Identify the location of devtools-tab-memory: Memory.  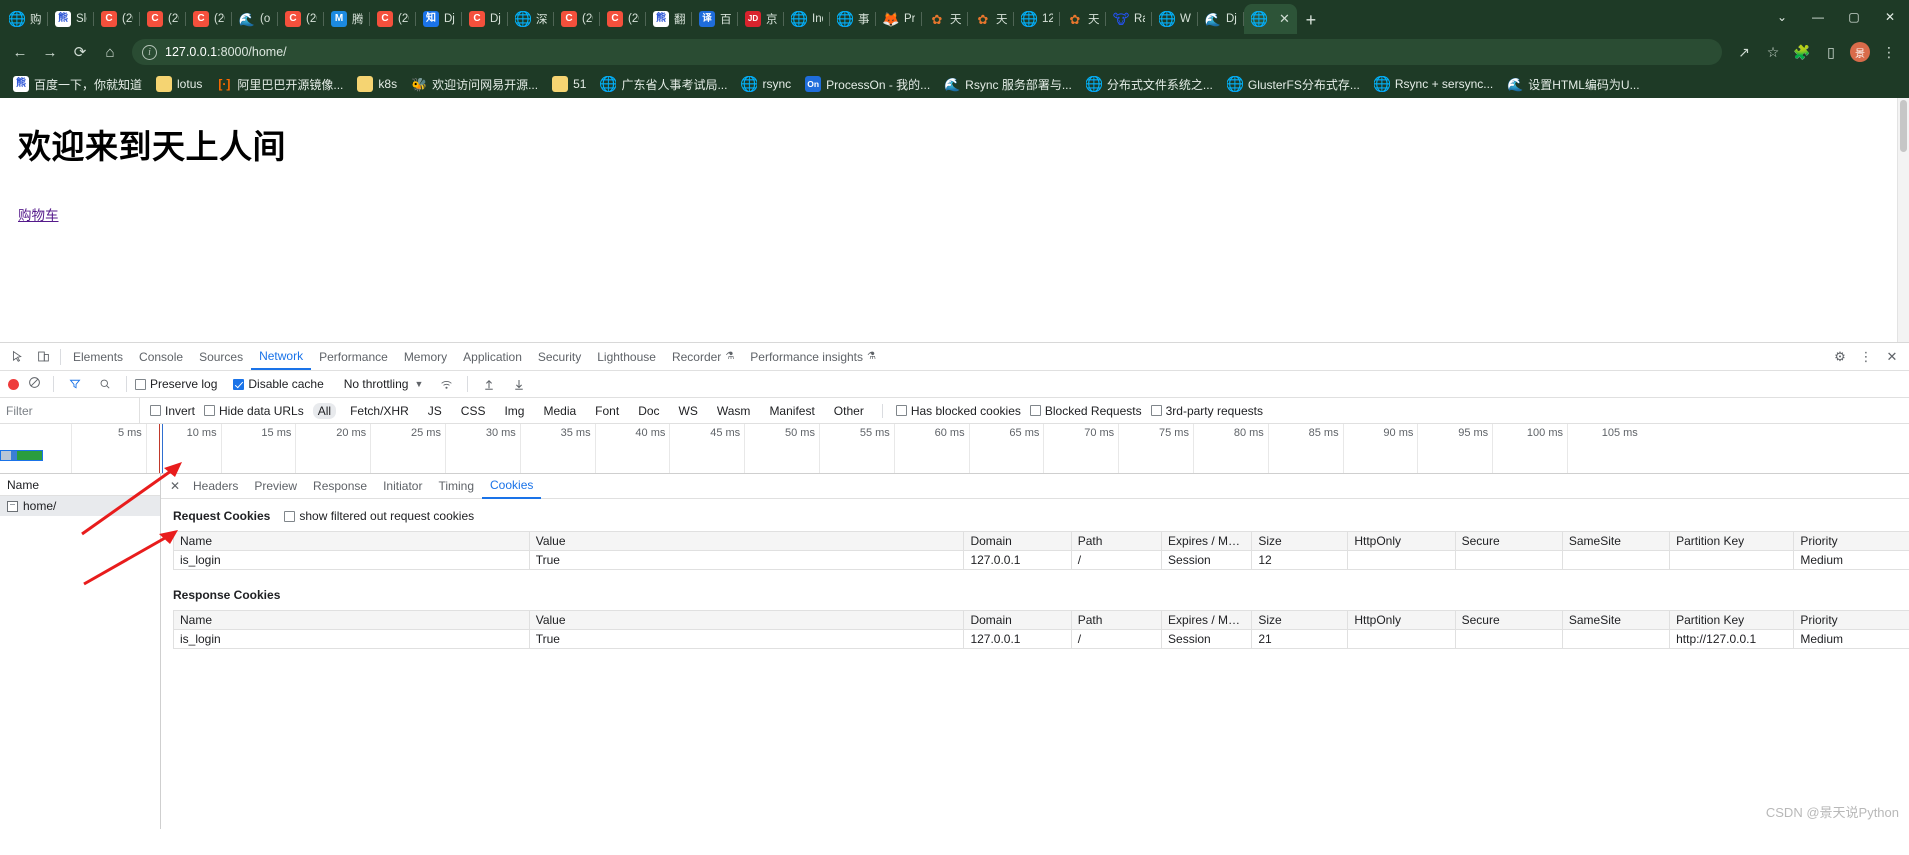
(425, 356).